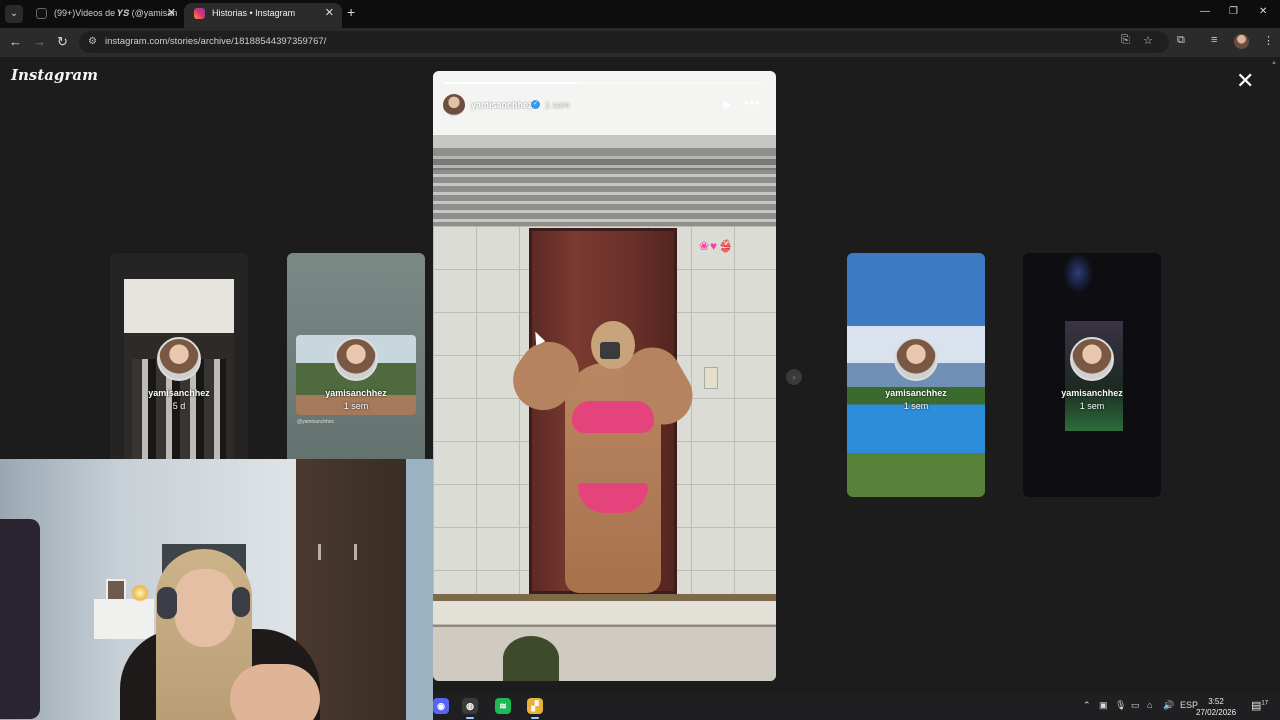 The height and width of the screenshot is (720, 1280). What do you see at coordinates (1259, 705) in the screenshot?
I see `notification-center-icon: ▤17` at bounding box center [1259, 705].